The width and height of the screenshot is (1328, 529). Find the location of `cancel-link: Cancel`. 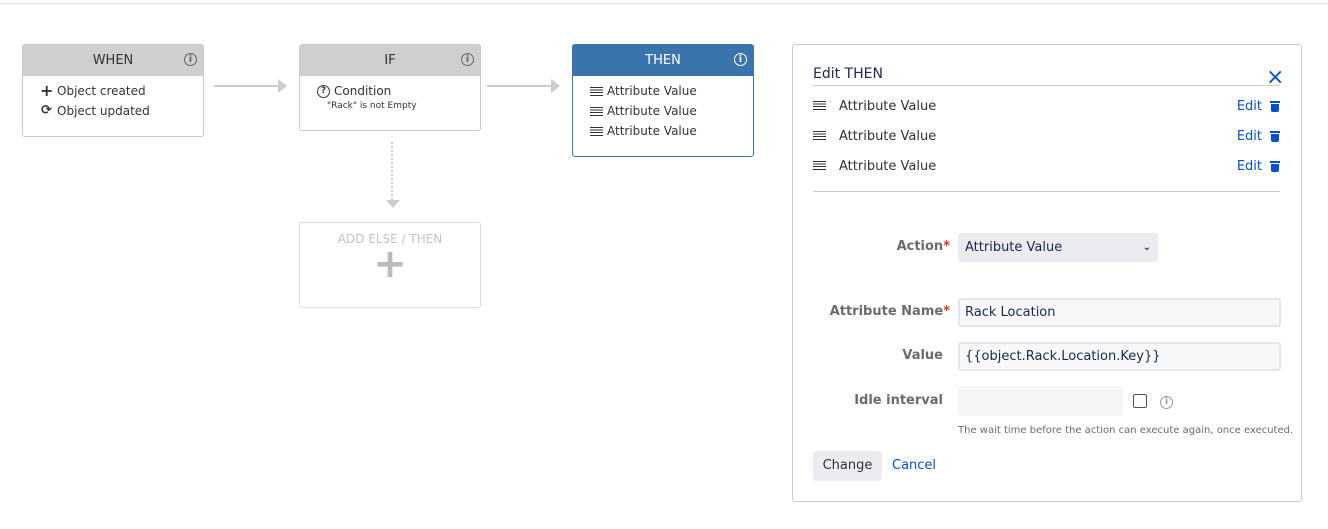

cancel-link: Cancel is located at coordinates (914, 465).